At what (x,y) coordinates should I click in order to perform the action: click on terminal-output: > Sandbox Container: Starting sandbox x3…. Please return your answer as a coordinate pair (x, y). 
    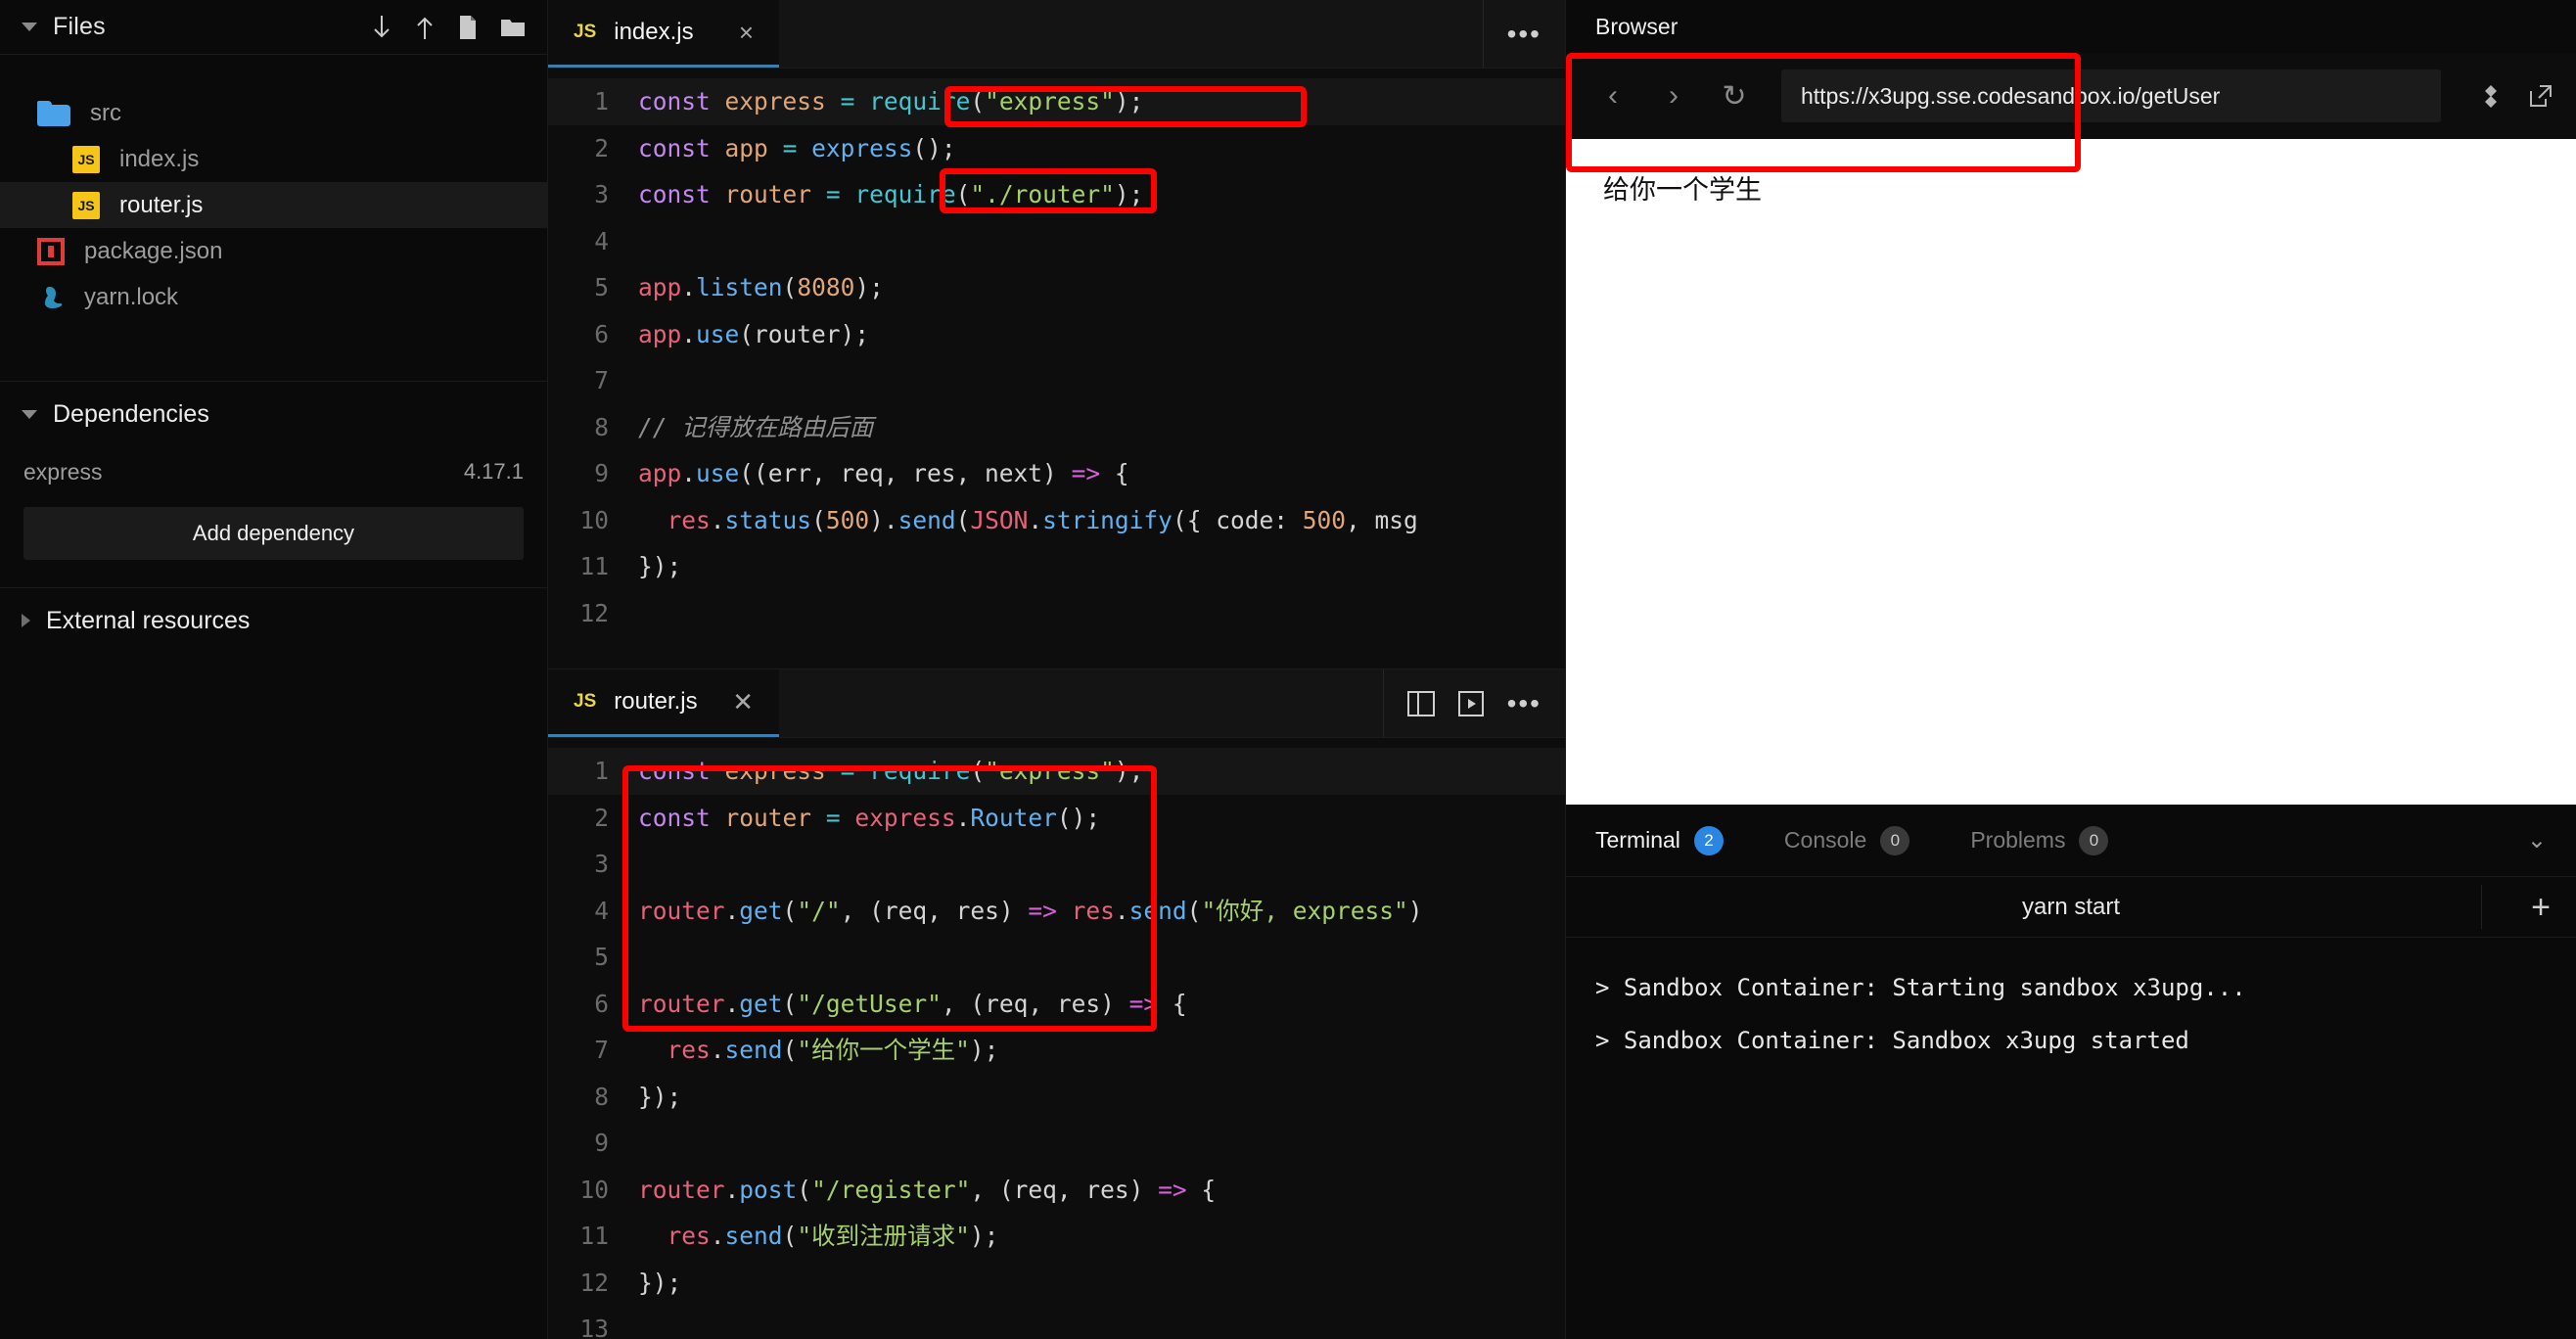
    Looking at the image, I should click on (2071, 1138).